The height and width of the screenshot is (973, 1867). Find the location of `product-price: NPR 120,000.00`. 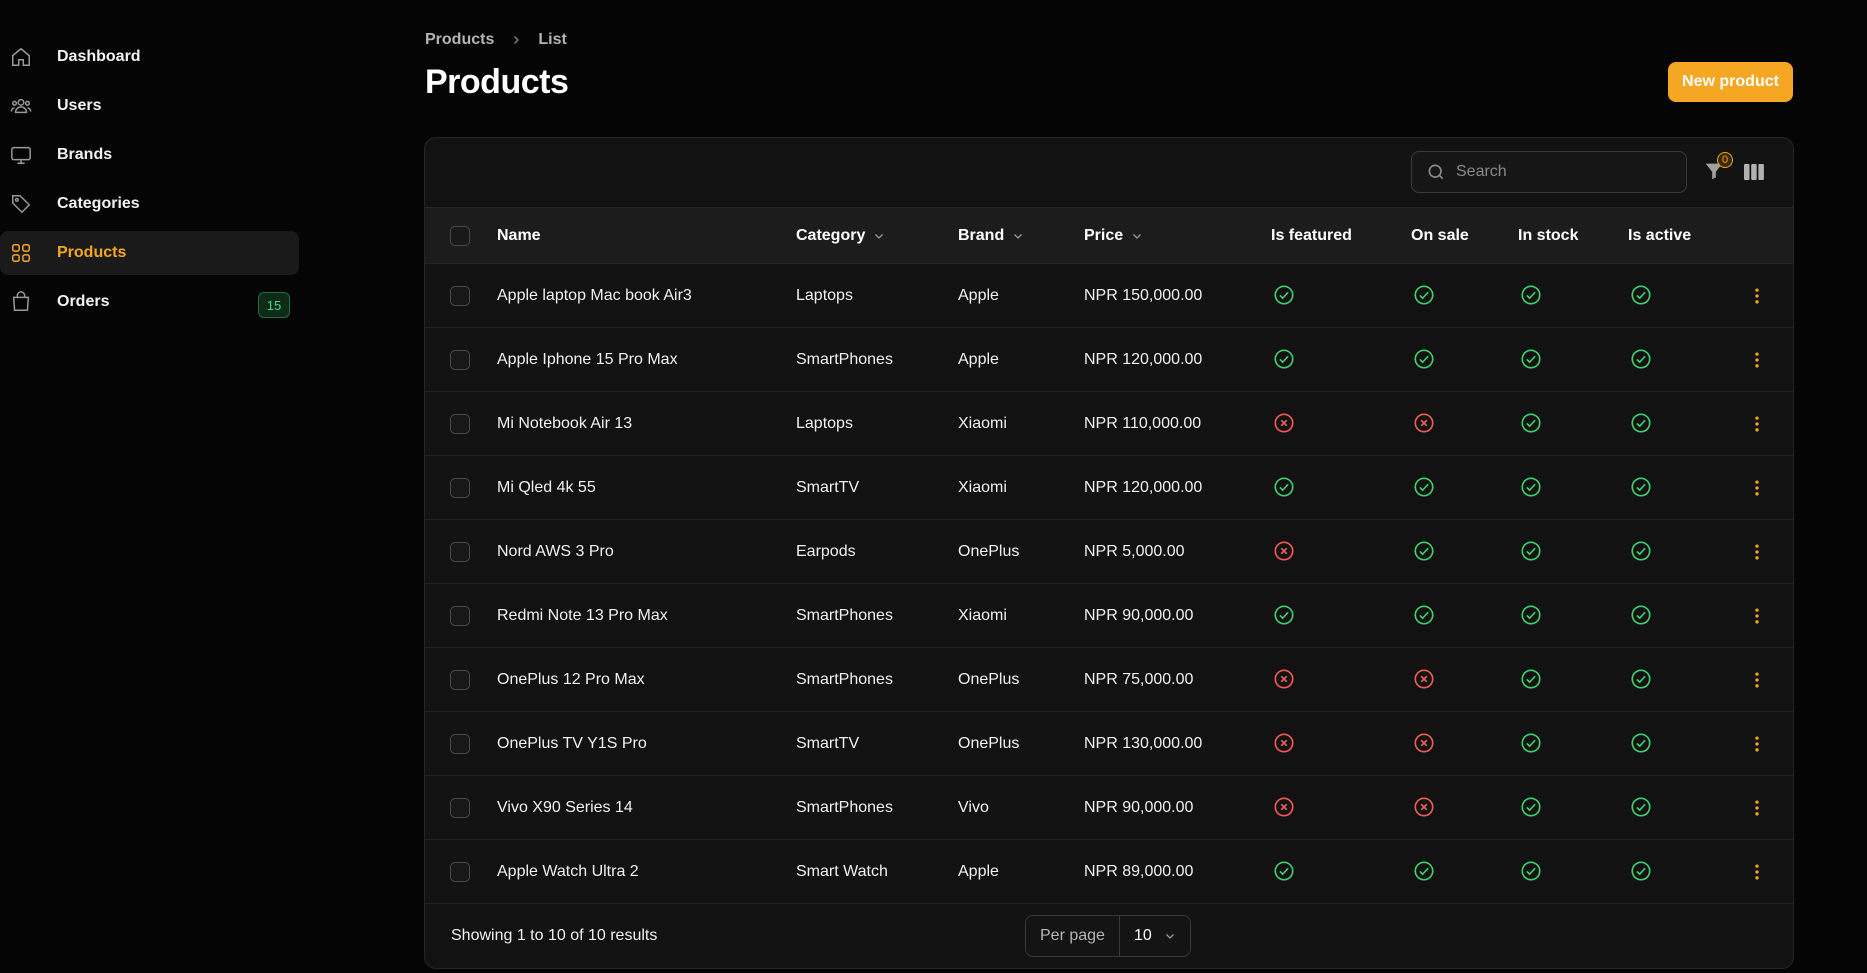

product-price: NPR 120,000.00 is located at coordinates (1143, 359).